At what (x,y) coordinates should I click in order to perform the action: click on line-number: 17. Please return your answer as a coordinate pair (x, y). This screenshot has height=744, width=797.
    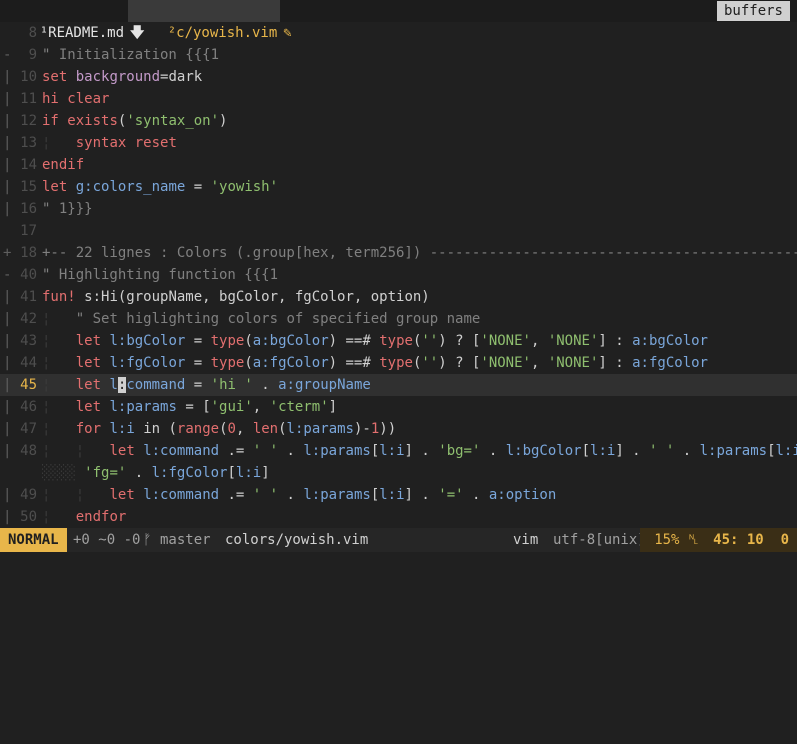
    Looking at the image, I should click on (28, 231).